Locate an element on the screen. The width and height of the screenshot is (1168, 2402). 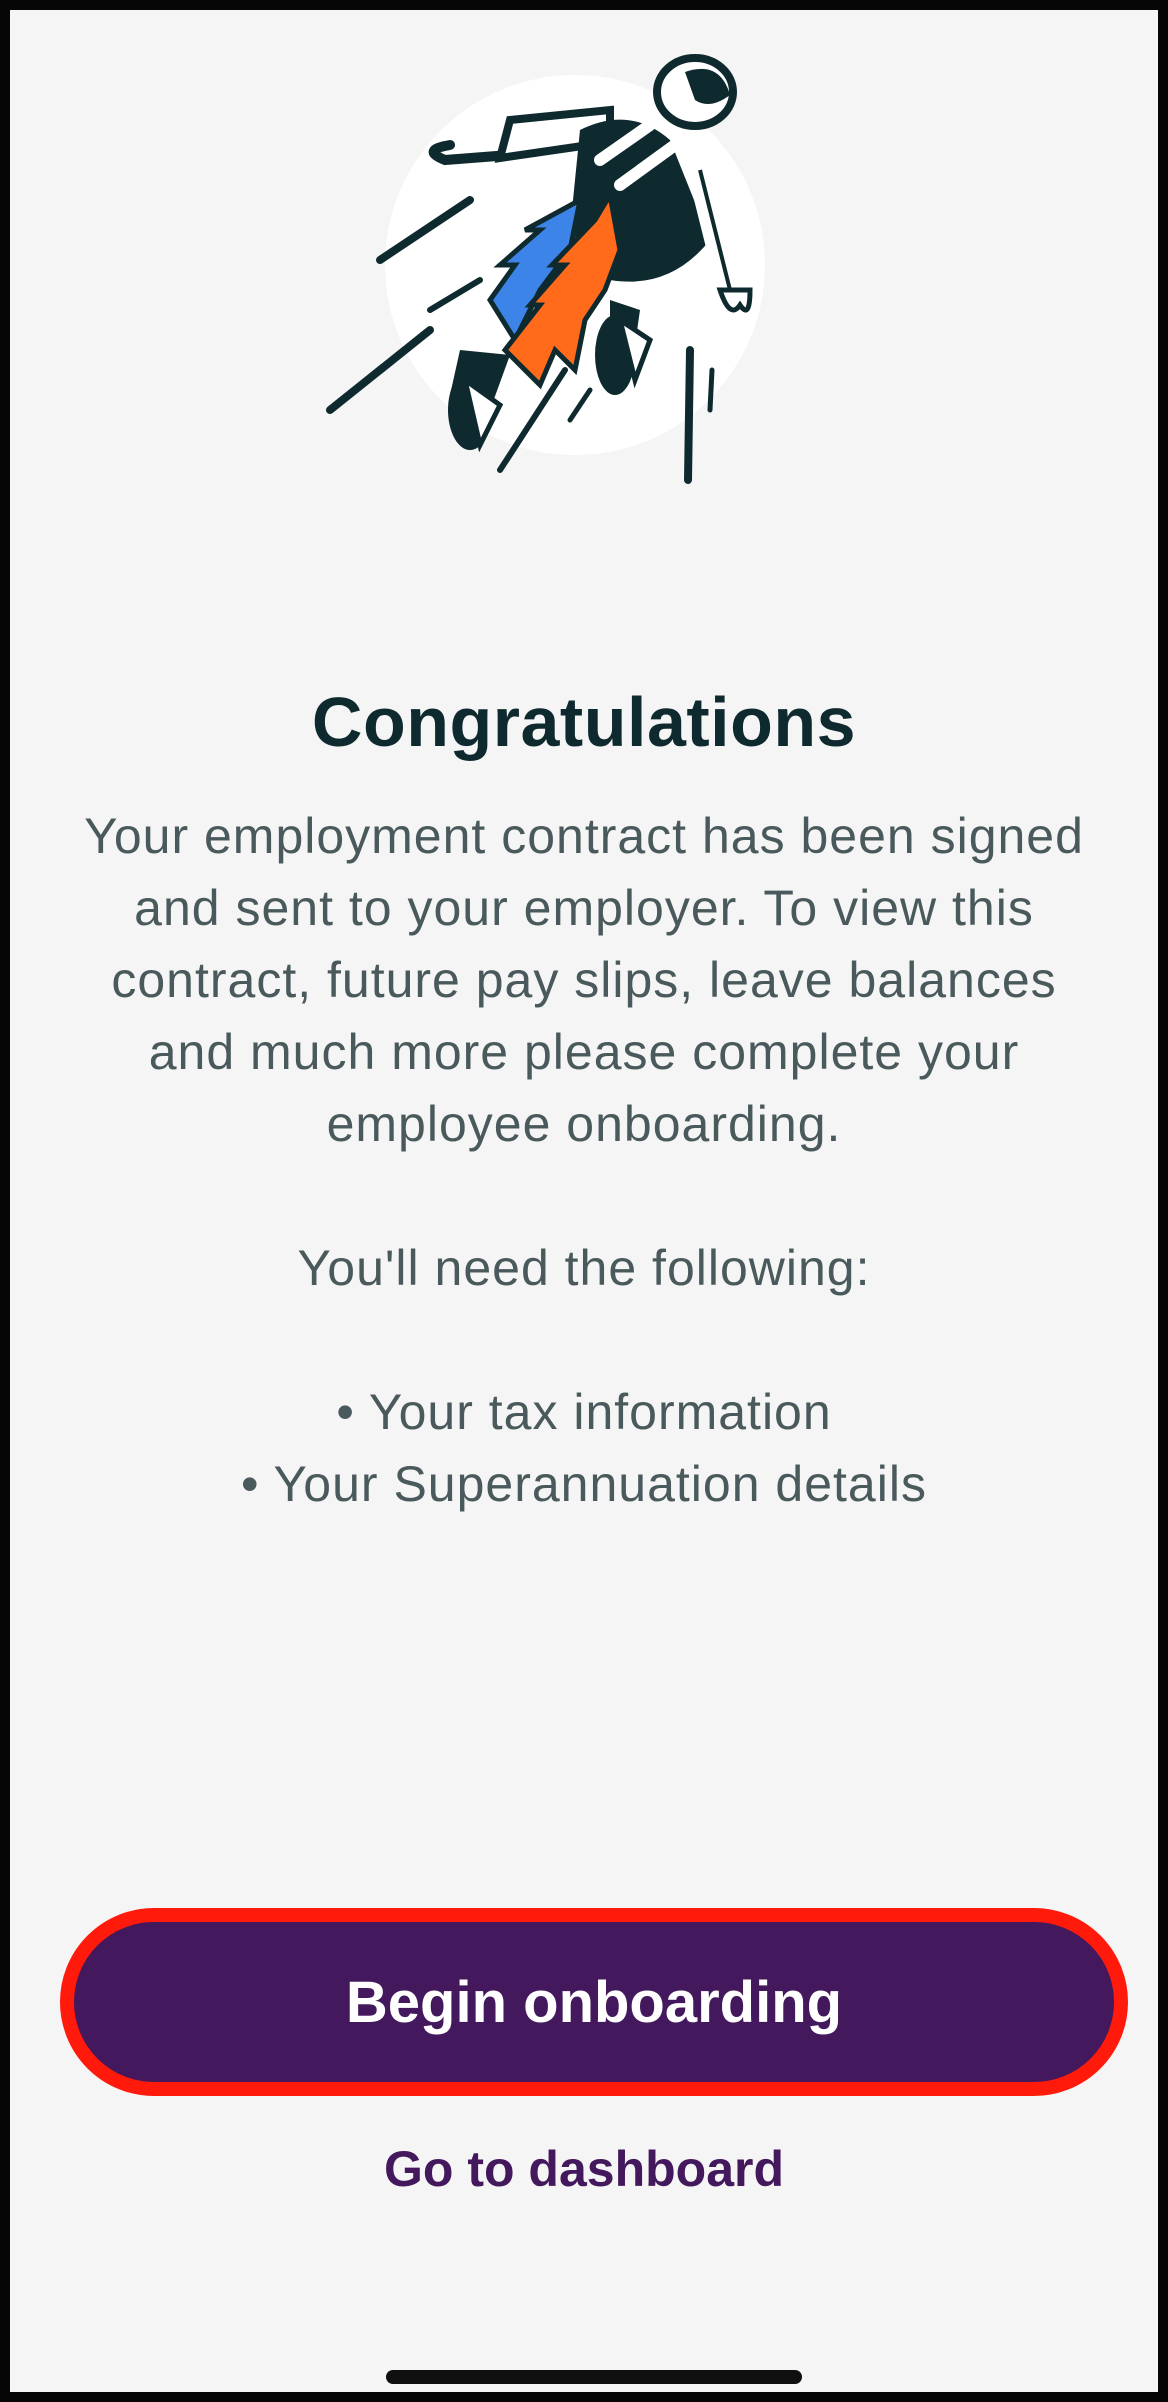
home-indicator is located at coordinates (594, 2377).